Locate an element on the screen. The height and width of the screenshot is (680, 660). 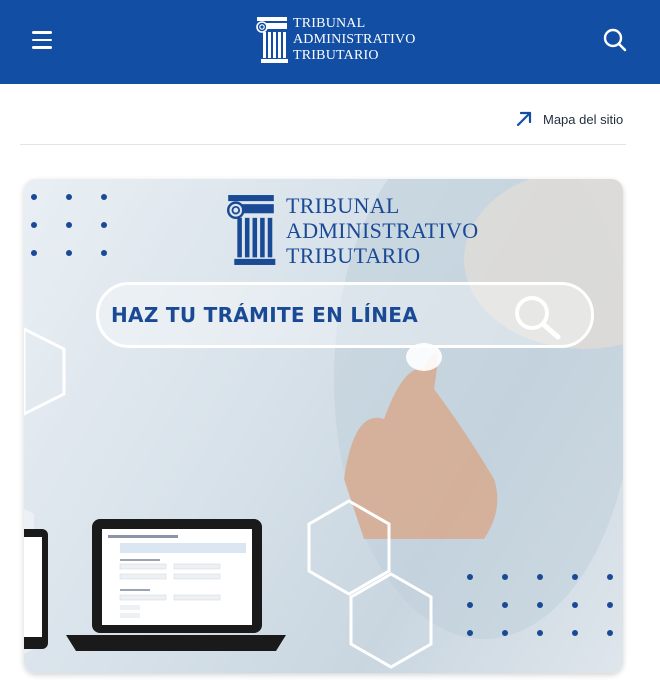
site-logo: TRIBUNAL ADMINISTRATIVO TRIBUTARIO is located at coordinates (335, 40).